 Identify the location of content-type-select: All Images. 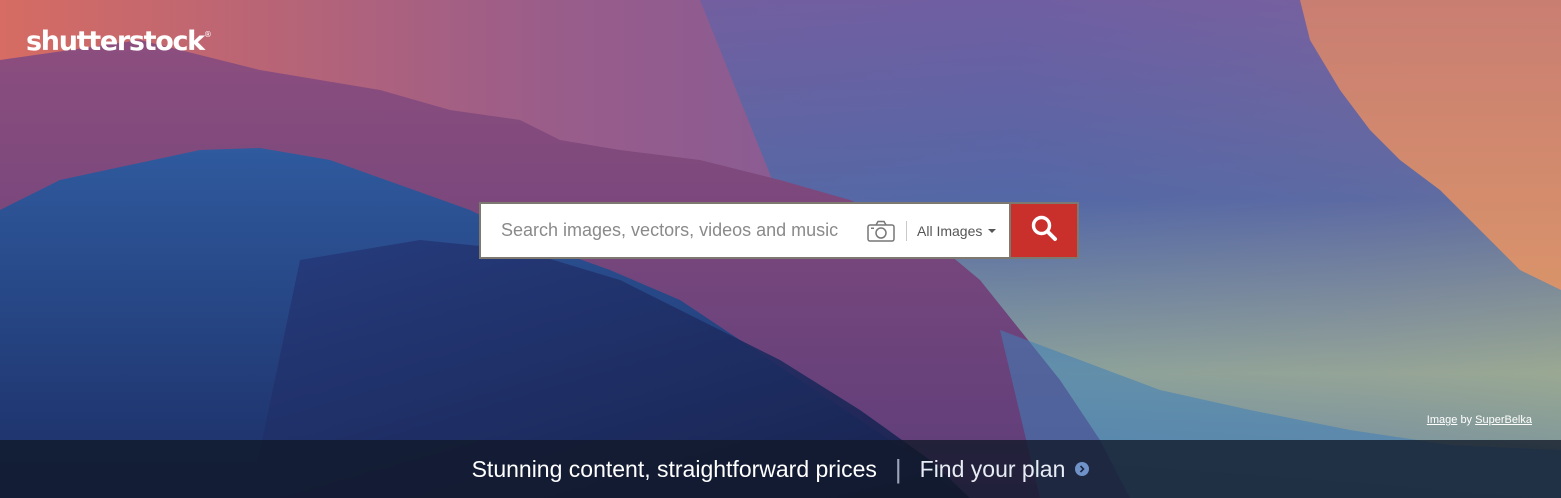
(962, 230).